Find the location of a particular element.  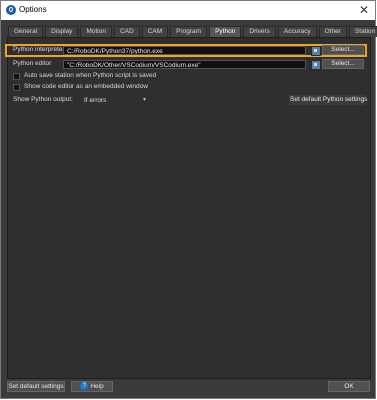

show-output-label: Show Python output: is located at coordinates (43, 99).